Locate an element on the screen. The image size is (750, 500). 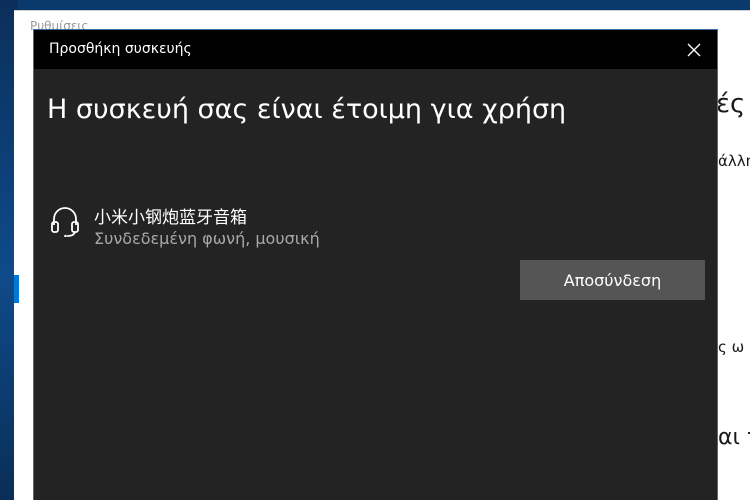
settings-text-fragment: ς ω is located at coordinates (731, 347).